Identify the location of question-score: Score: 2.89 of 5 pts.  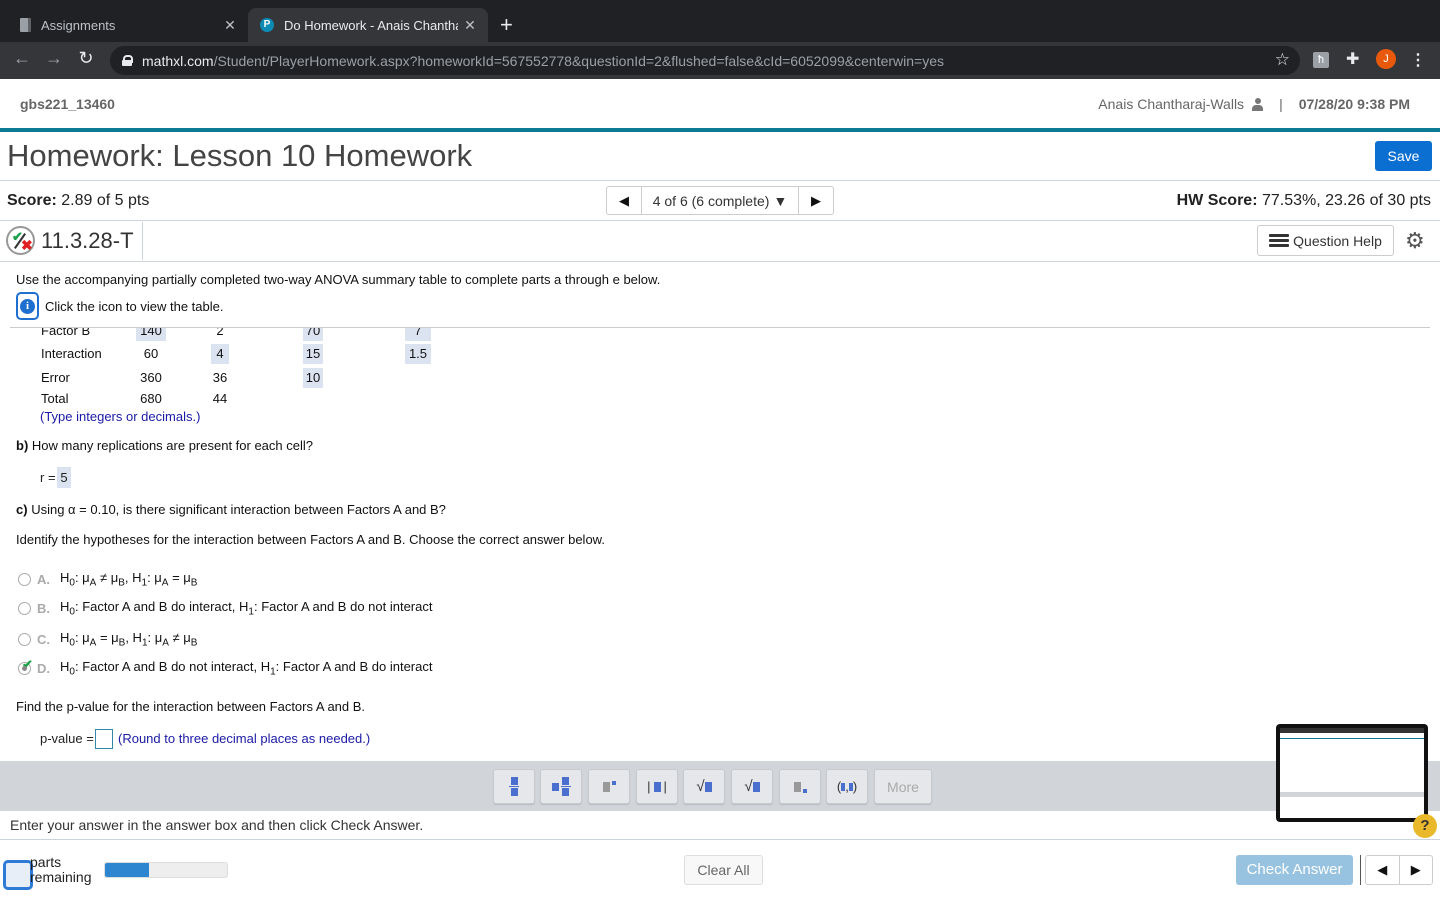
(78, 201).